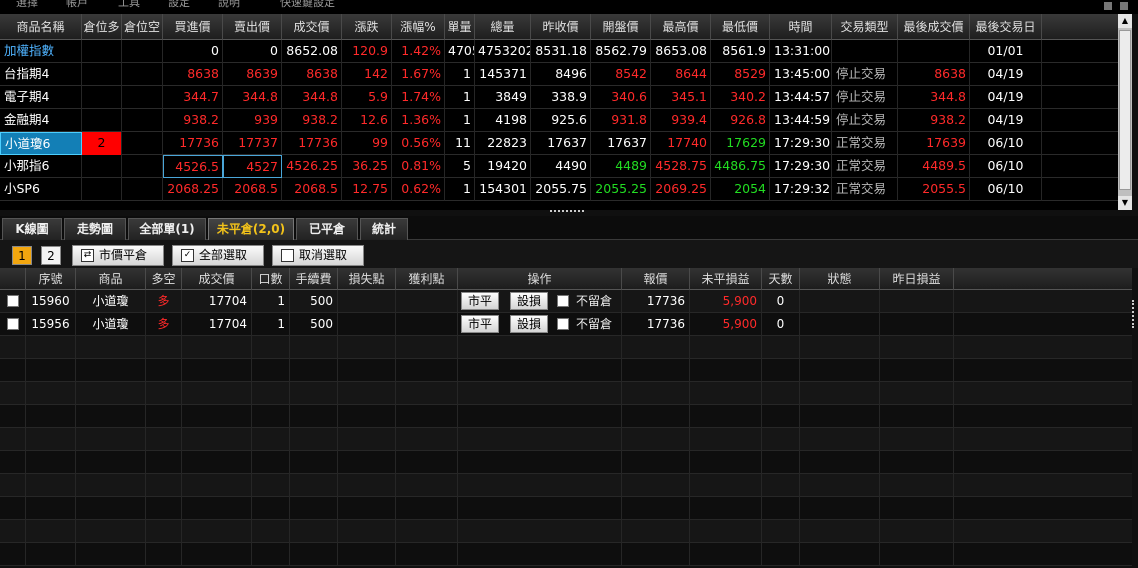 The width and height of the screenshot is (1138, 568). What do you see at coordinates (312, 97) in the screenshot?
I see `quote-cell-last: 344.8` at bounding box center [312, 97].